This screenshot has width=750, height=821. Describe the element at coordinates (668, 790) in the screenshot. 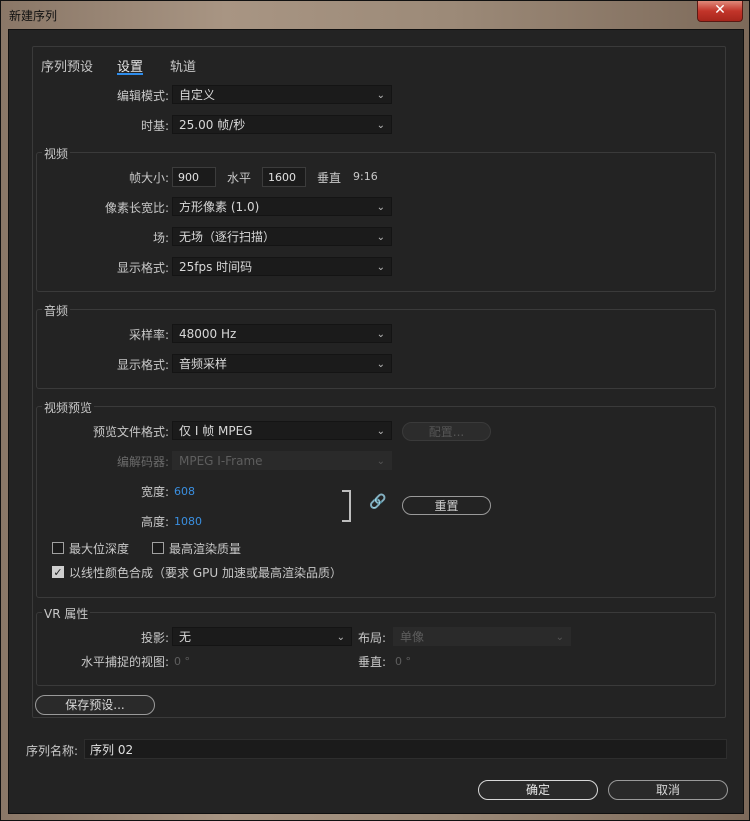

I see `cancel-button: 取消` at that location.